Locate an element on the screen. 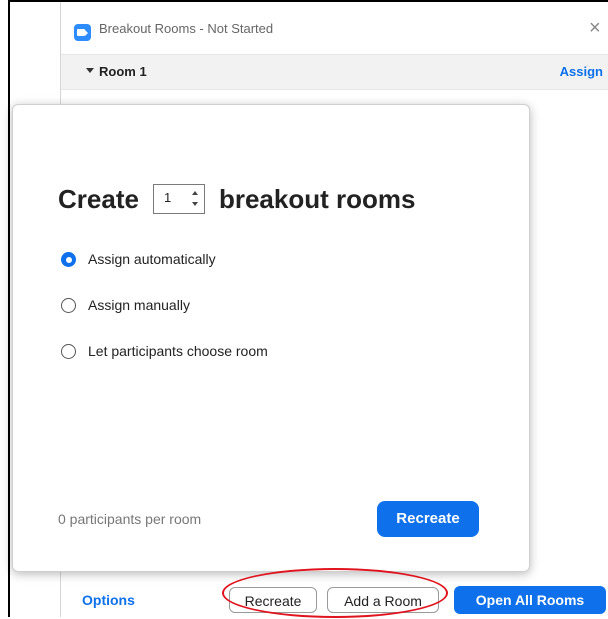  option-label: Assign manually is located at coordinates (139, 305).